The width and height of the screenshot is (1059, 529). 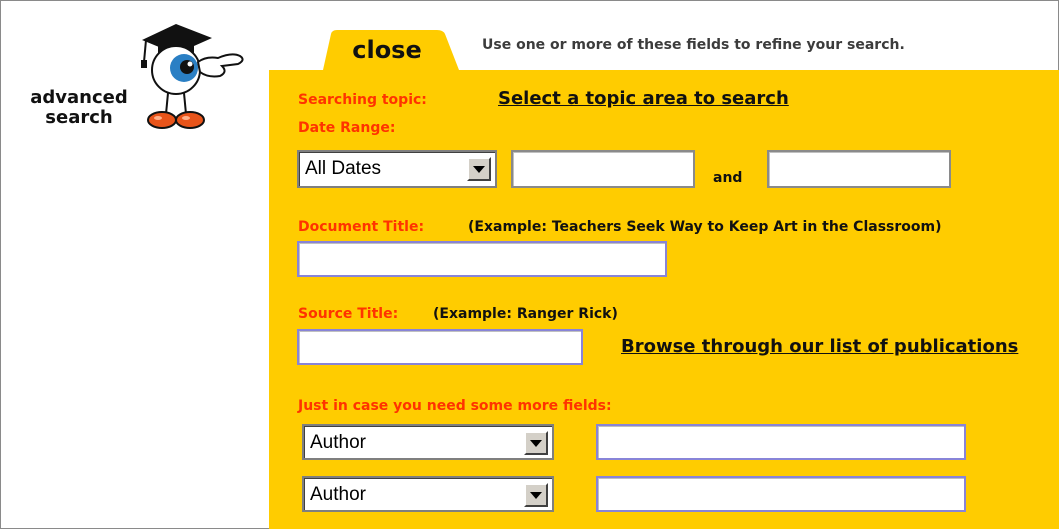 What do you see at coordinates (603, 169) in the screenshot?
I see `date-from-input` at bounding box center [603, 169].